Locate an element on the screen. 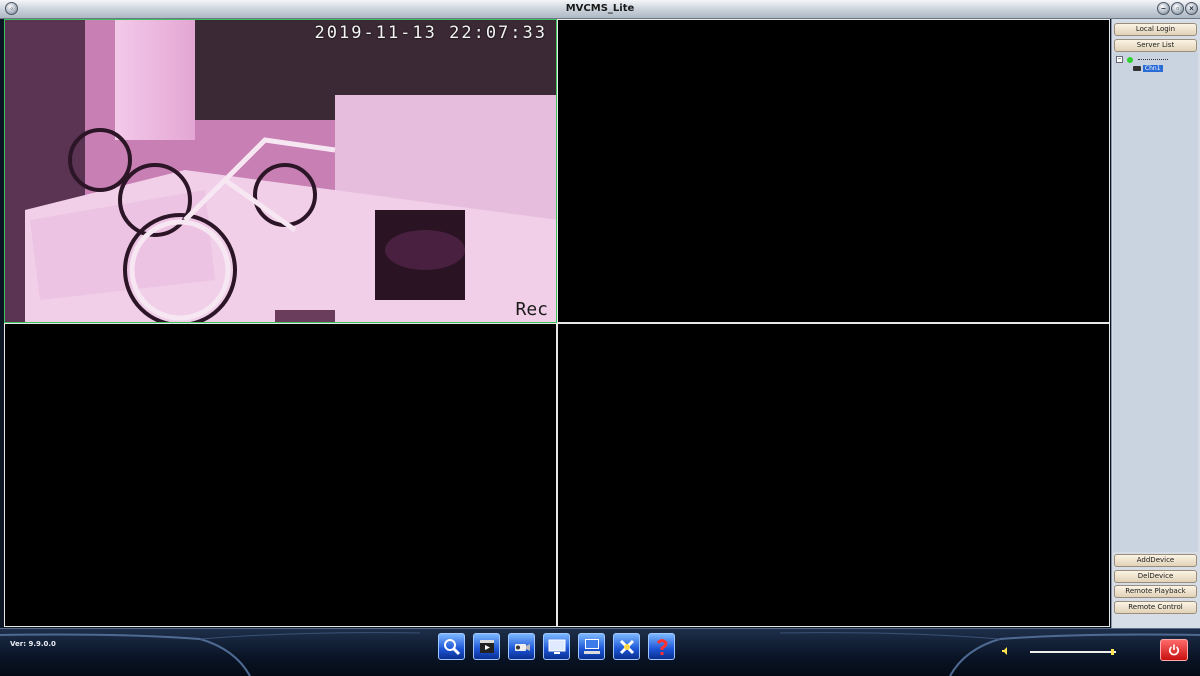  close-button: × is located at coordinates (1191, 8).